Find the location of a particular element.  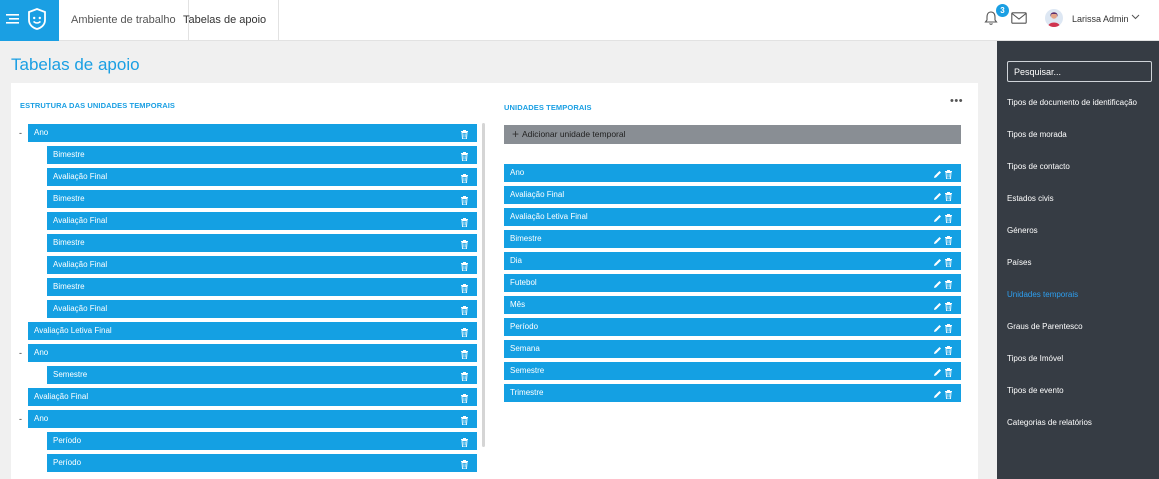

unit-row: Semana is located at coordinates (732, 349).